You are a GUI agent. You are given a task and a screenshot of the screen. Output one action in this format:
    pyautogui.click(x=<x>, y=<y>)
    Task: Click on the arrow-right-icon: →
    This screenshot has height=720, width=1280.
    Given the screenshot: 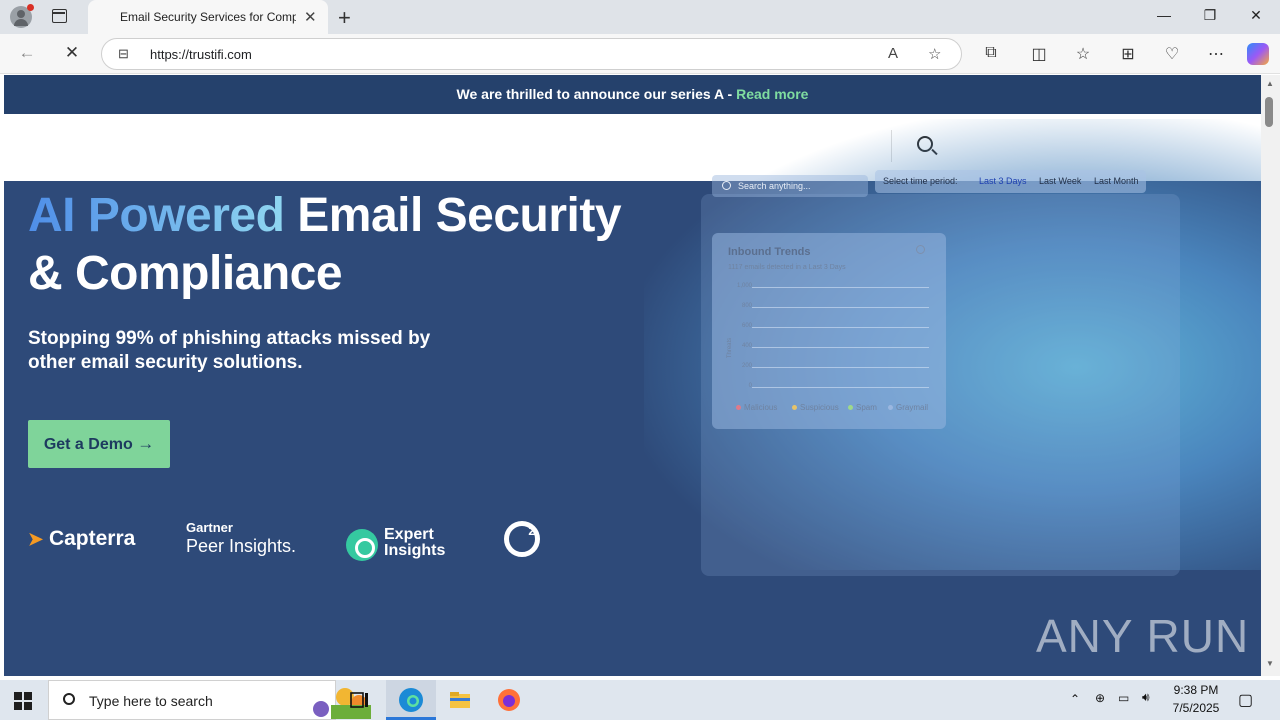 What is the action you would take?
    pyautogui.click(x=146, y=443)
    